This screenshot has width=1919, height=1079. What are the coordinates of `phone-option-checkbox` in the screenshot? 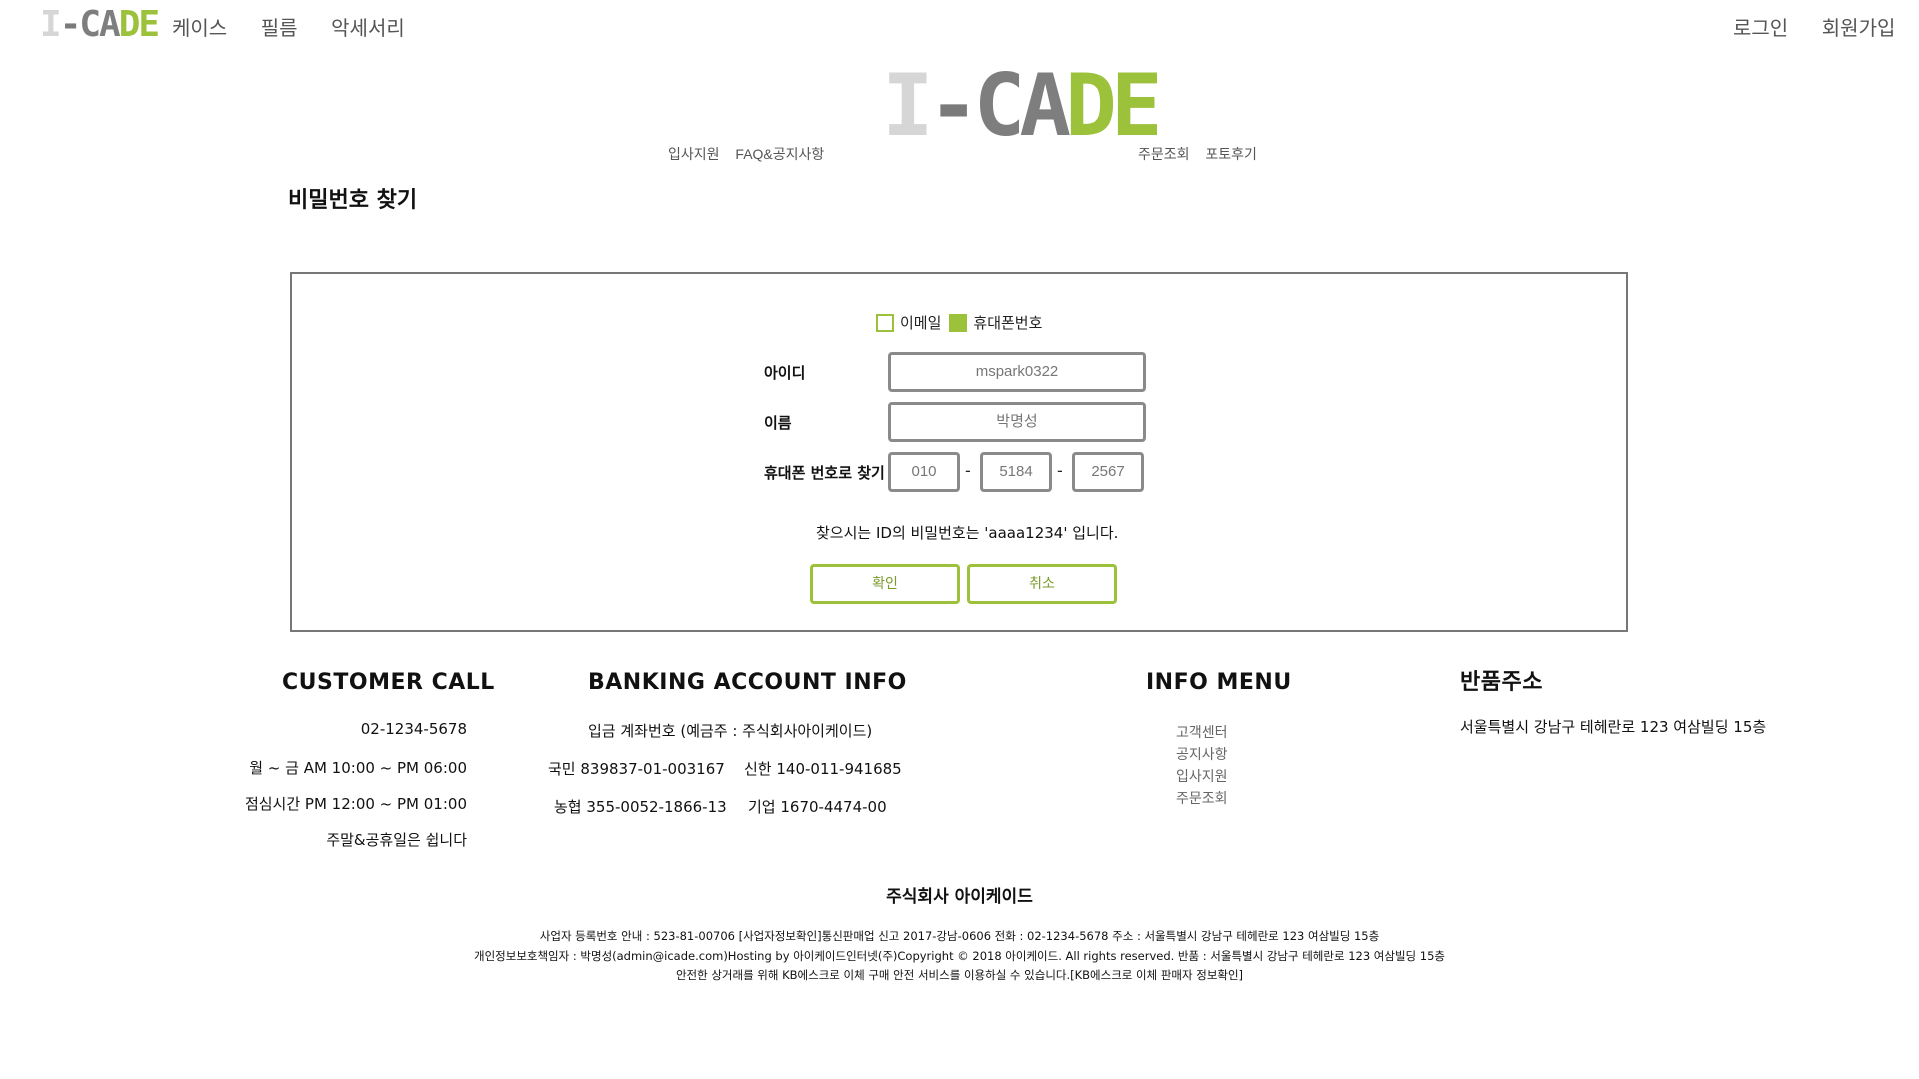 It's located at (958, 322).